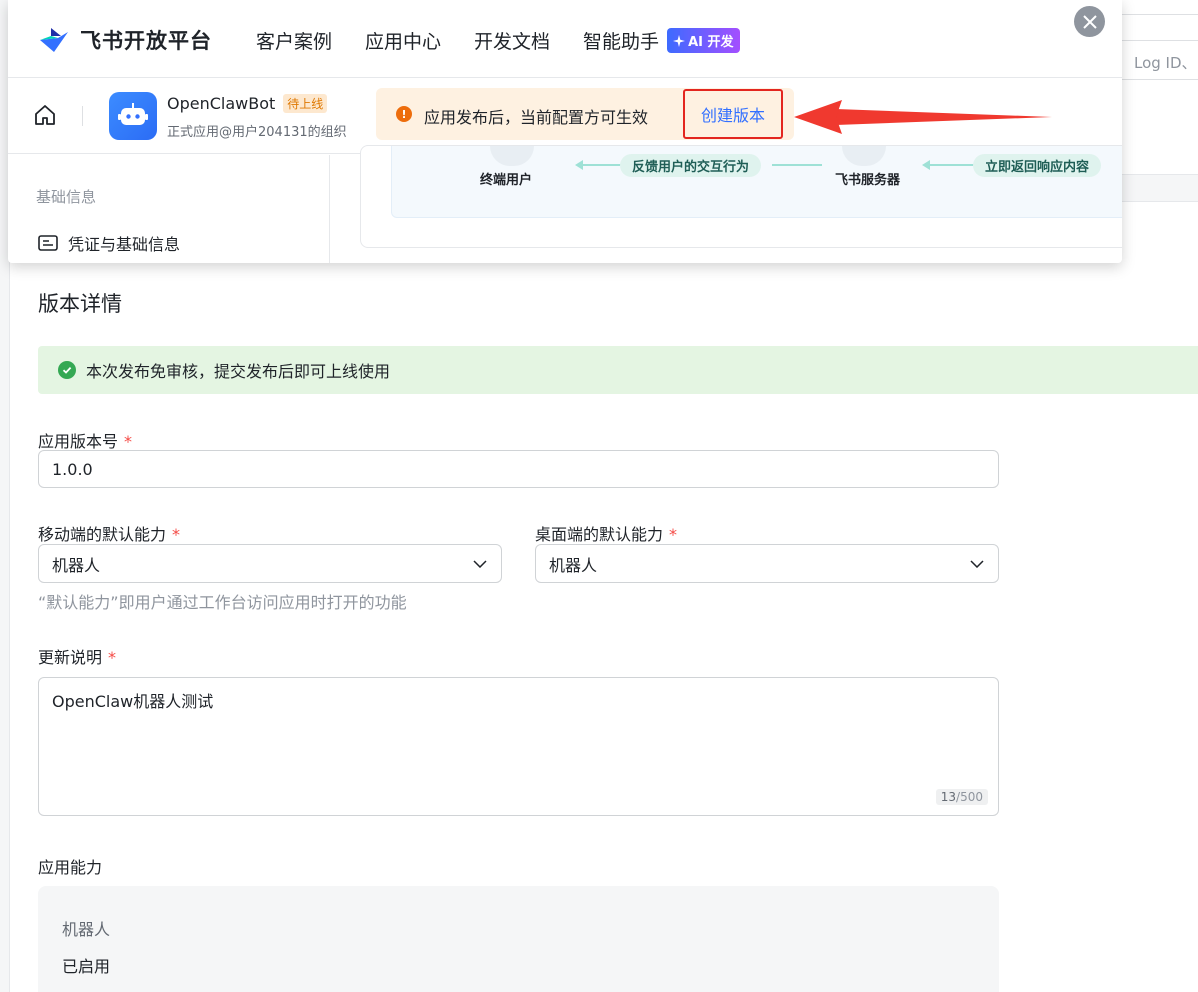  Describe the element at coordinates (512, 156) in the screenshot. I see `user-node-icon` at that location.